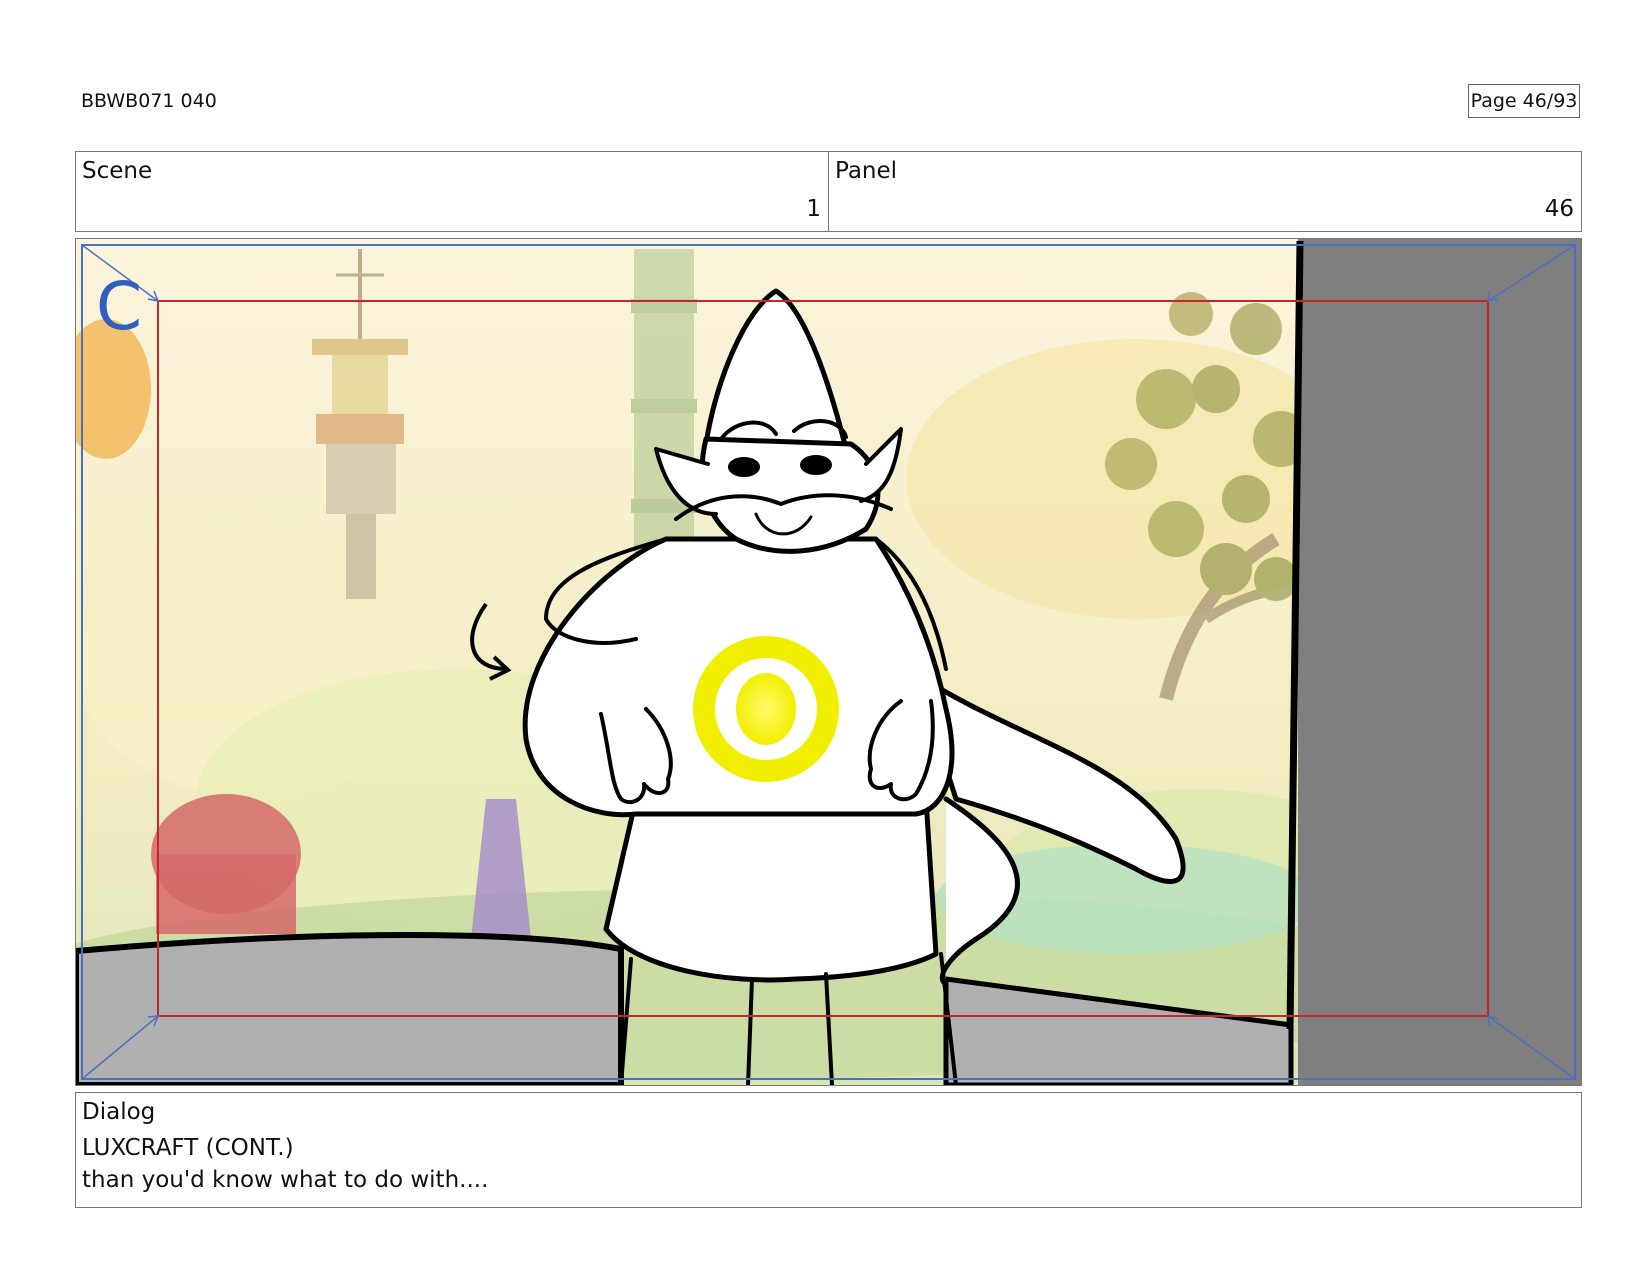  What do you see at coordinates (1559, 209) in the screenshot?
I see `panel-number: 46` at bounding box center [1559, 209].